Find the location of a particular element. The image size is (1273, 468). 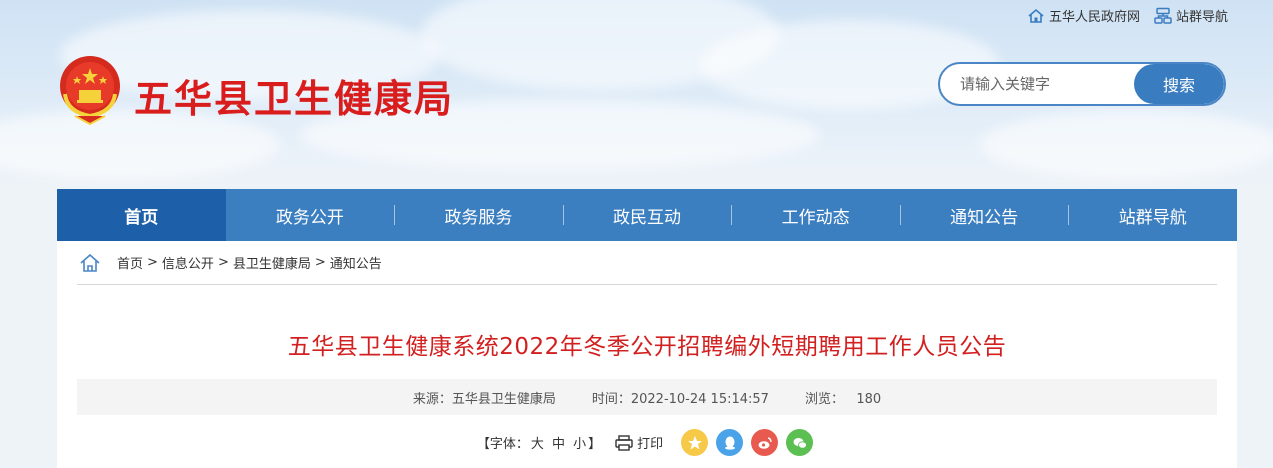

site-group-nav-label: 站群导航 is located at coordinates (1201, 17).